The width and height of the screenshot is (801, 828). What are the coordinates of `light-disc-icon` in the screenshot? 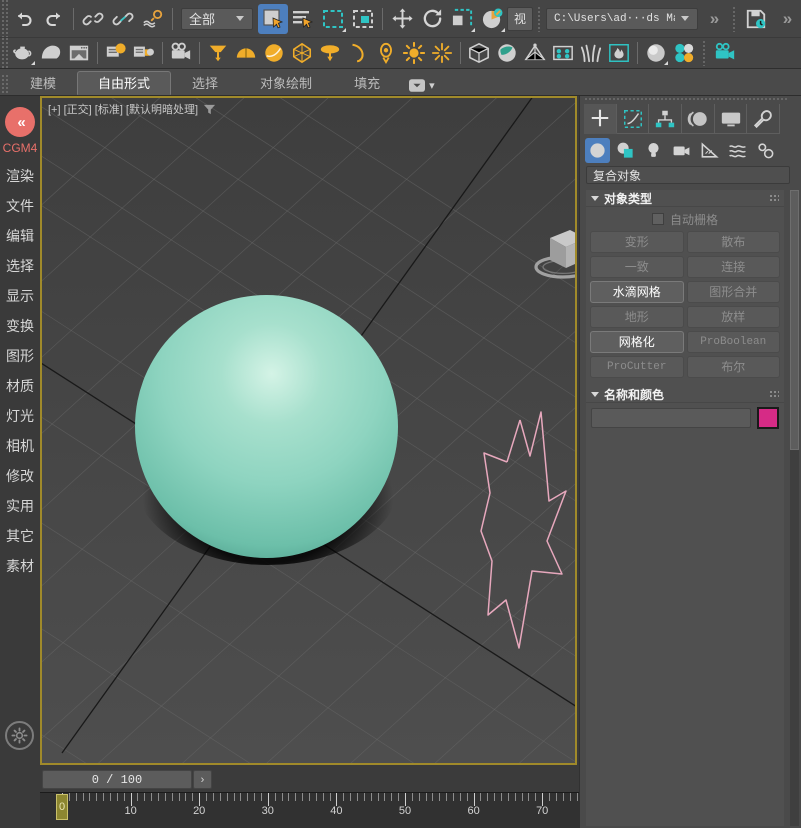 It's located at (330, 53).